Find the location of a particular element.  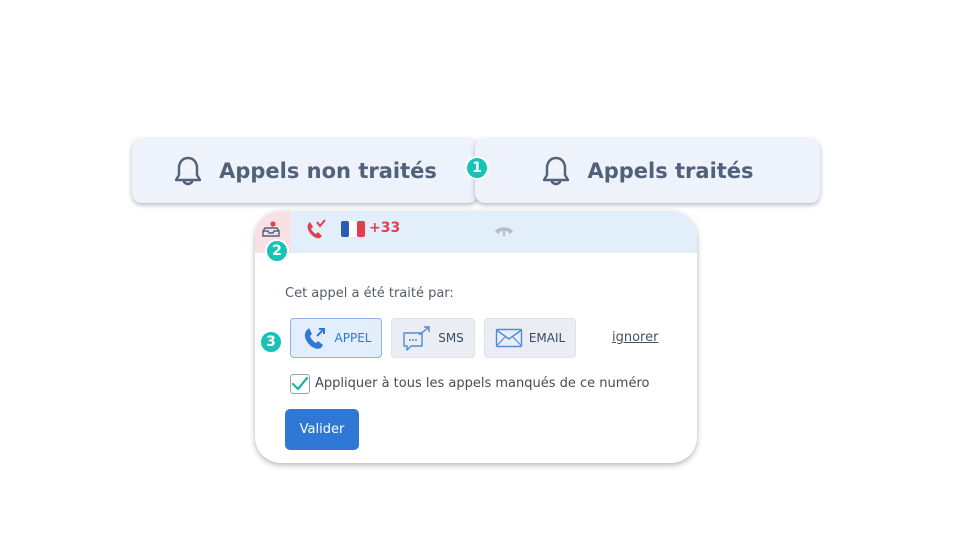

sms-icon is located at coordinates (416, 338).